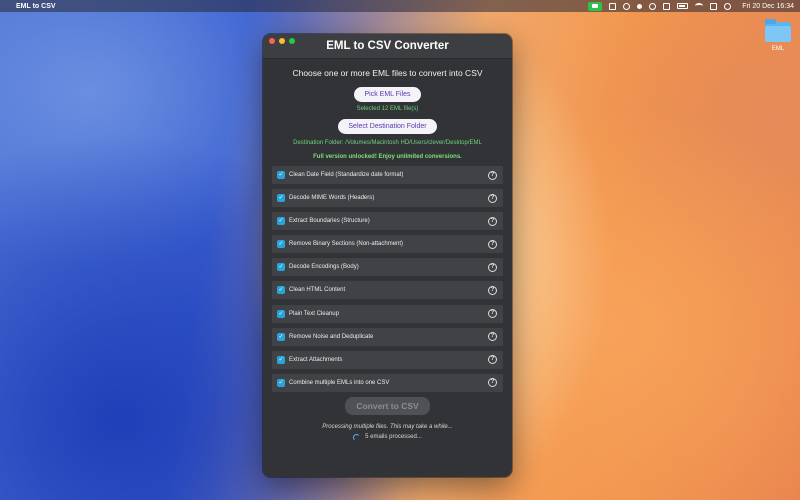 This screenshot has height=500, width=800. Describe the element at coordinates (387, 359) in the screenshot. I see `option-row: ✓ Extract Attachments?` at that location.